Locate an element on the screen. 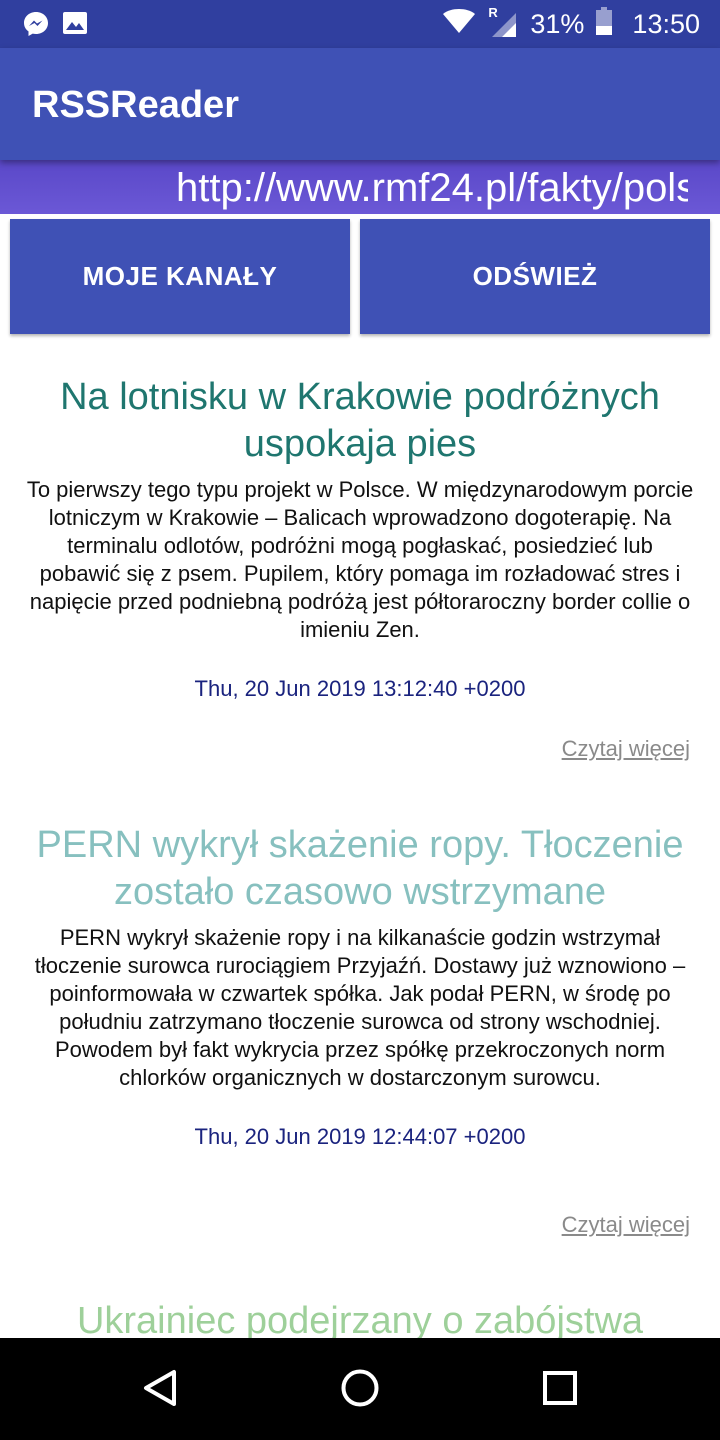 The image size is (720, 1440). feed-item-date: Thu, 20 Jun 2019 12:44:07 +0200 is located at coordinates (360, 1136).